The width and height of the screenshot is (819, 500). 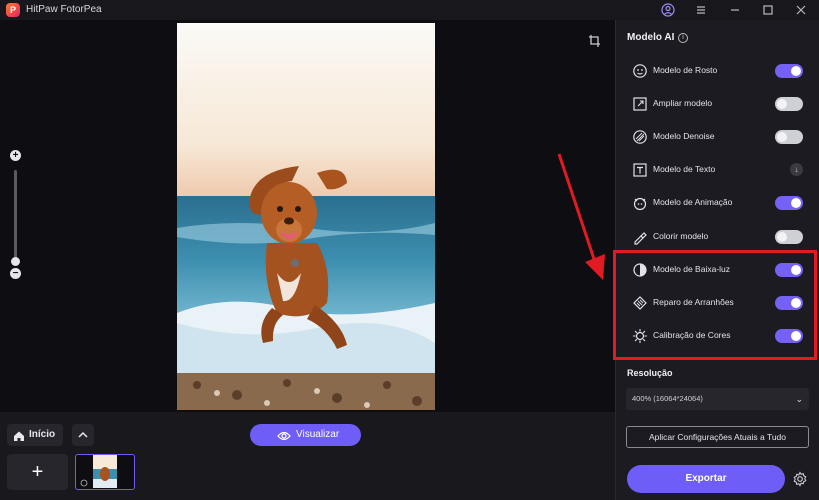 What do you see at coordinates (640, 237) in the screenshot?
I see `colorize-icon` at bounding box center [640, 237].